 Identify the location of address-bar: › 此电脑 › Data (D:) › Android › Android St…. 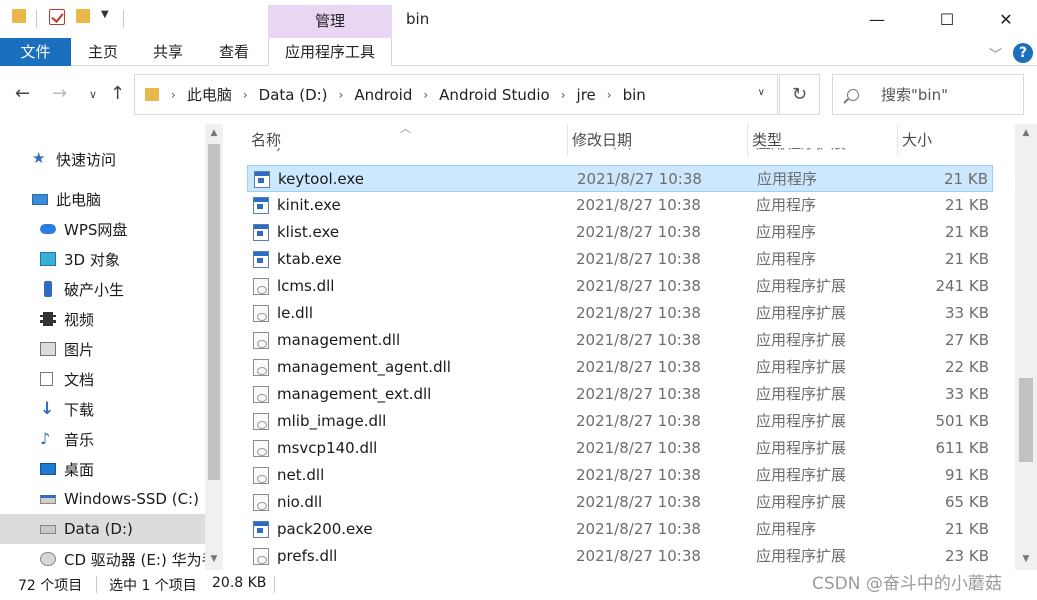
(456, 94).